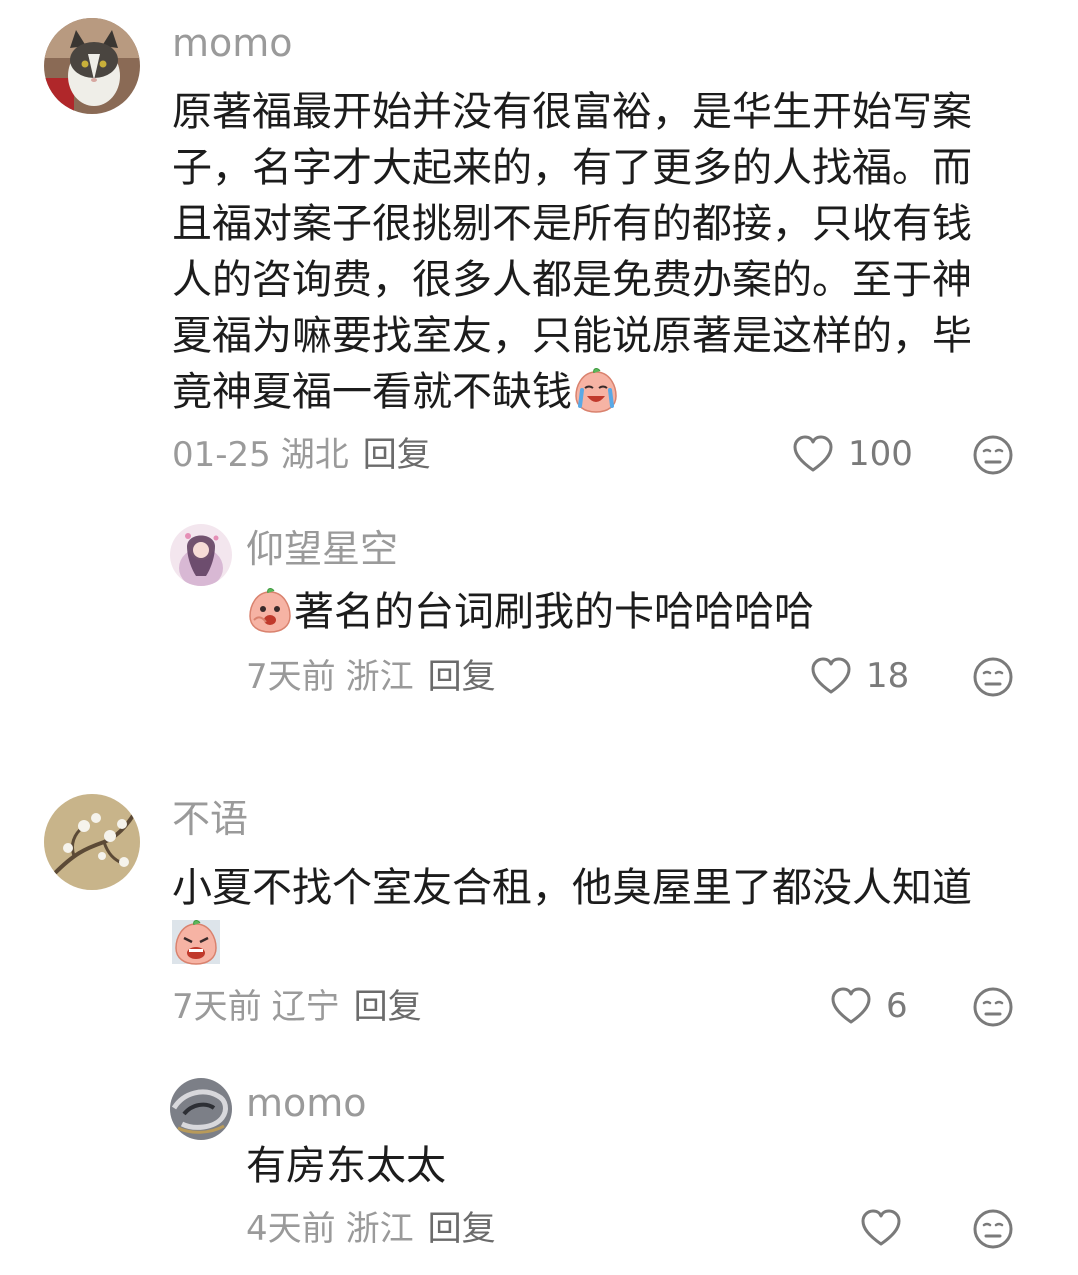 This screenshot has height=1275, width=1078. I want to click on comment-text-line: 夏福为嘛要找室友，只能说原著是这样的，毕, so click(572, 336).